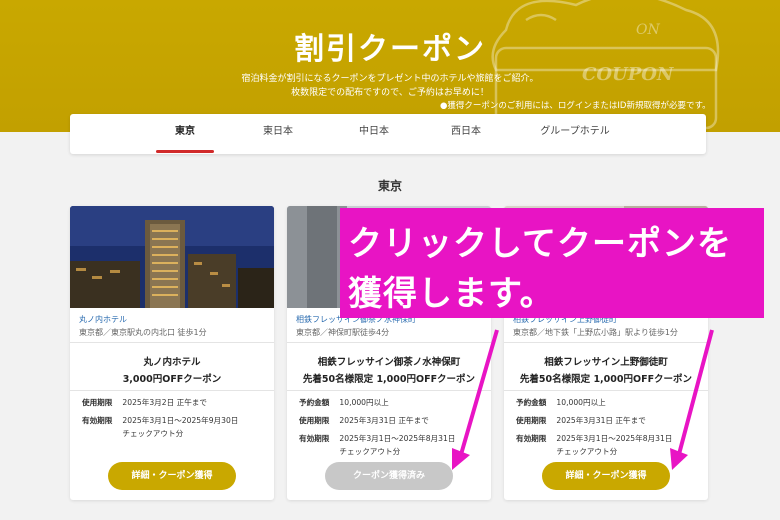  I want to click on hero-description-1: 宿泊料金が割引になるクーポンをプレゼント中のホテルや旅館をご紹介。, so click(390, 79).